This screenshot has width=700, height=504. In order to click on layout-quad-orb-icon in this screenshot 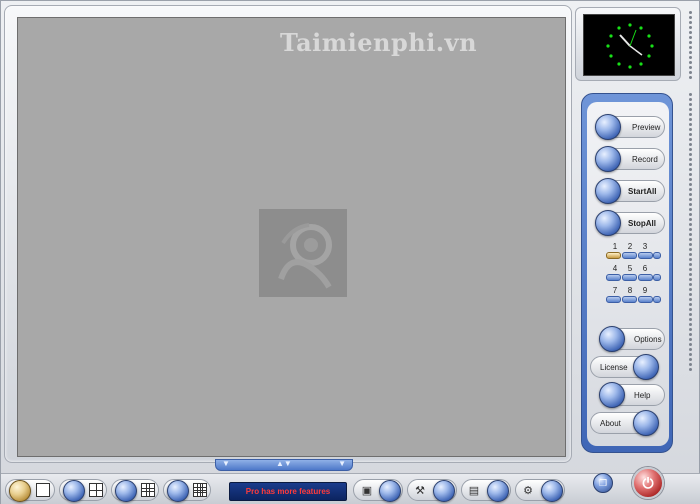, I will do `click(74, 491)`.